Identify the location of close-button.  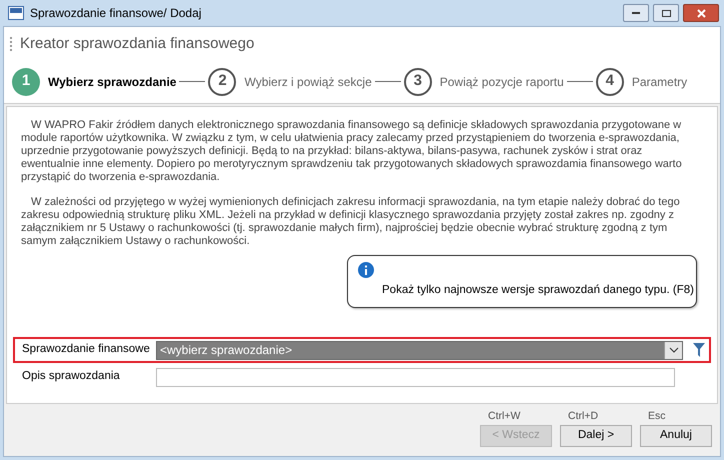
(701, 13).